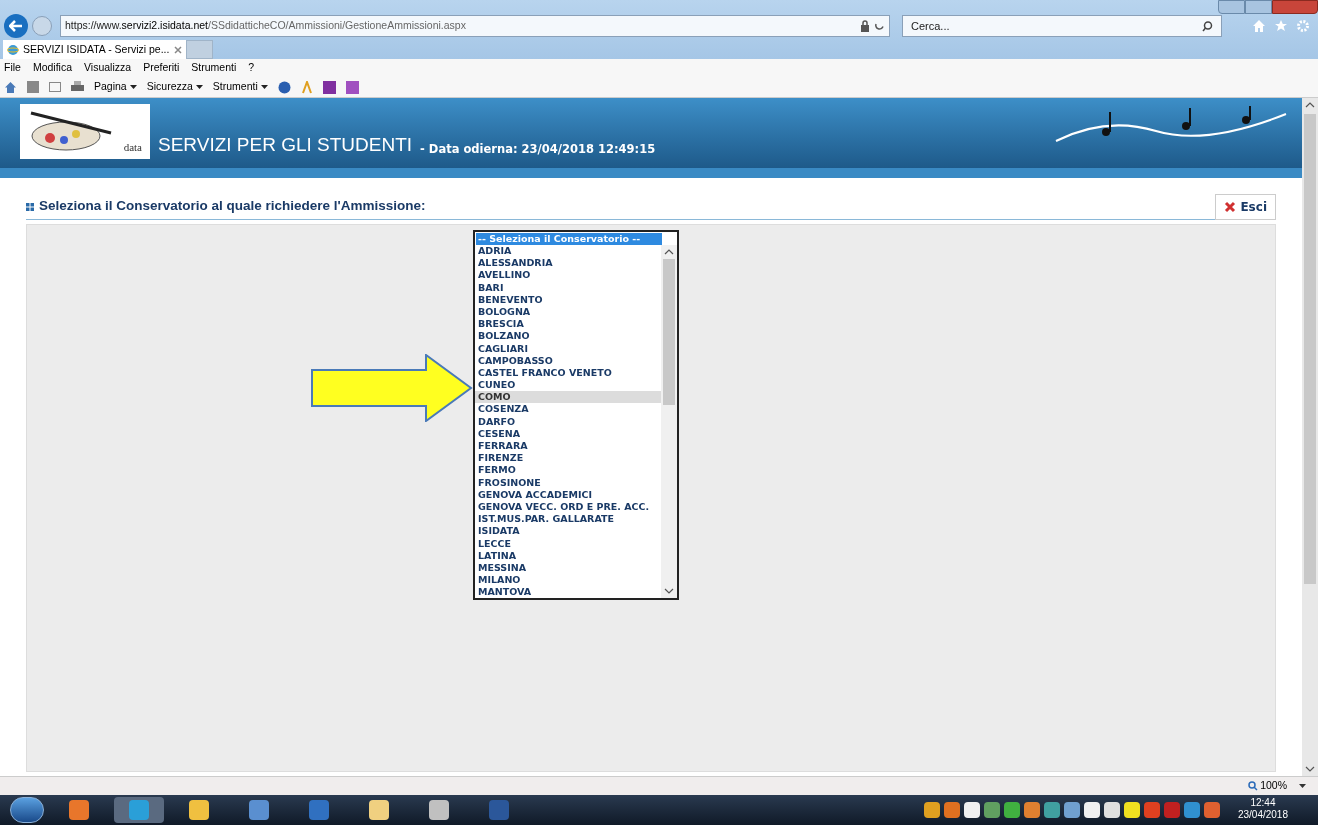 Image resolution: width=1318 pixels, height=825 pixels. What do you see at coordinates (568, 458) in the screenshot?
I see `dropdown-option: FIRENZE` at bounding box center [568, 458].